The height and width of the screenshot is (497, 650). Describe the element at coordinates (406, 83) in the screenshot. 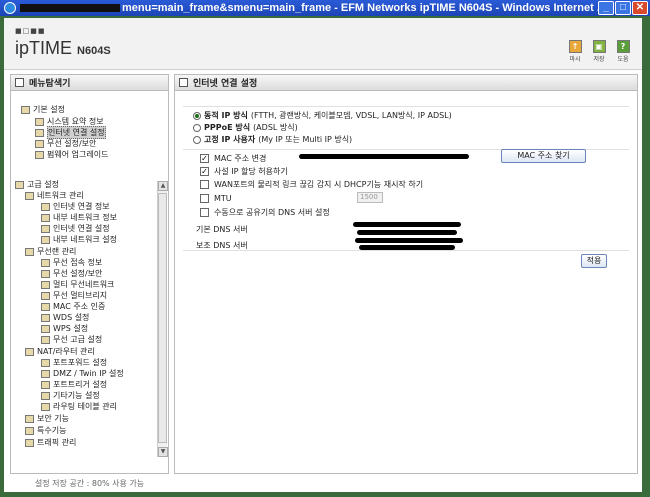

I see `content-panel-header: 인터넷 연결 설정` at that location.